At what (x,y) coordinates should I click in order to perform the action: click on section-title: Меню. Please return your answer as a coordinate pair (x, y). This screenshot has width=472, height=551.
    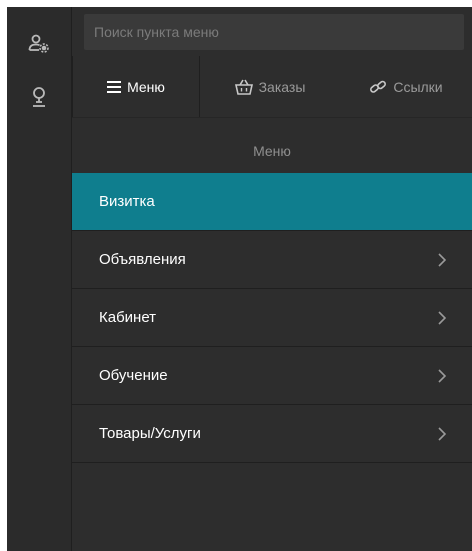
    Looking at the image, I should click on (272, 151).